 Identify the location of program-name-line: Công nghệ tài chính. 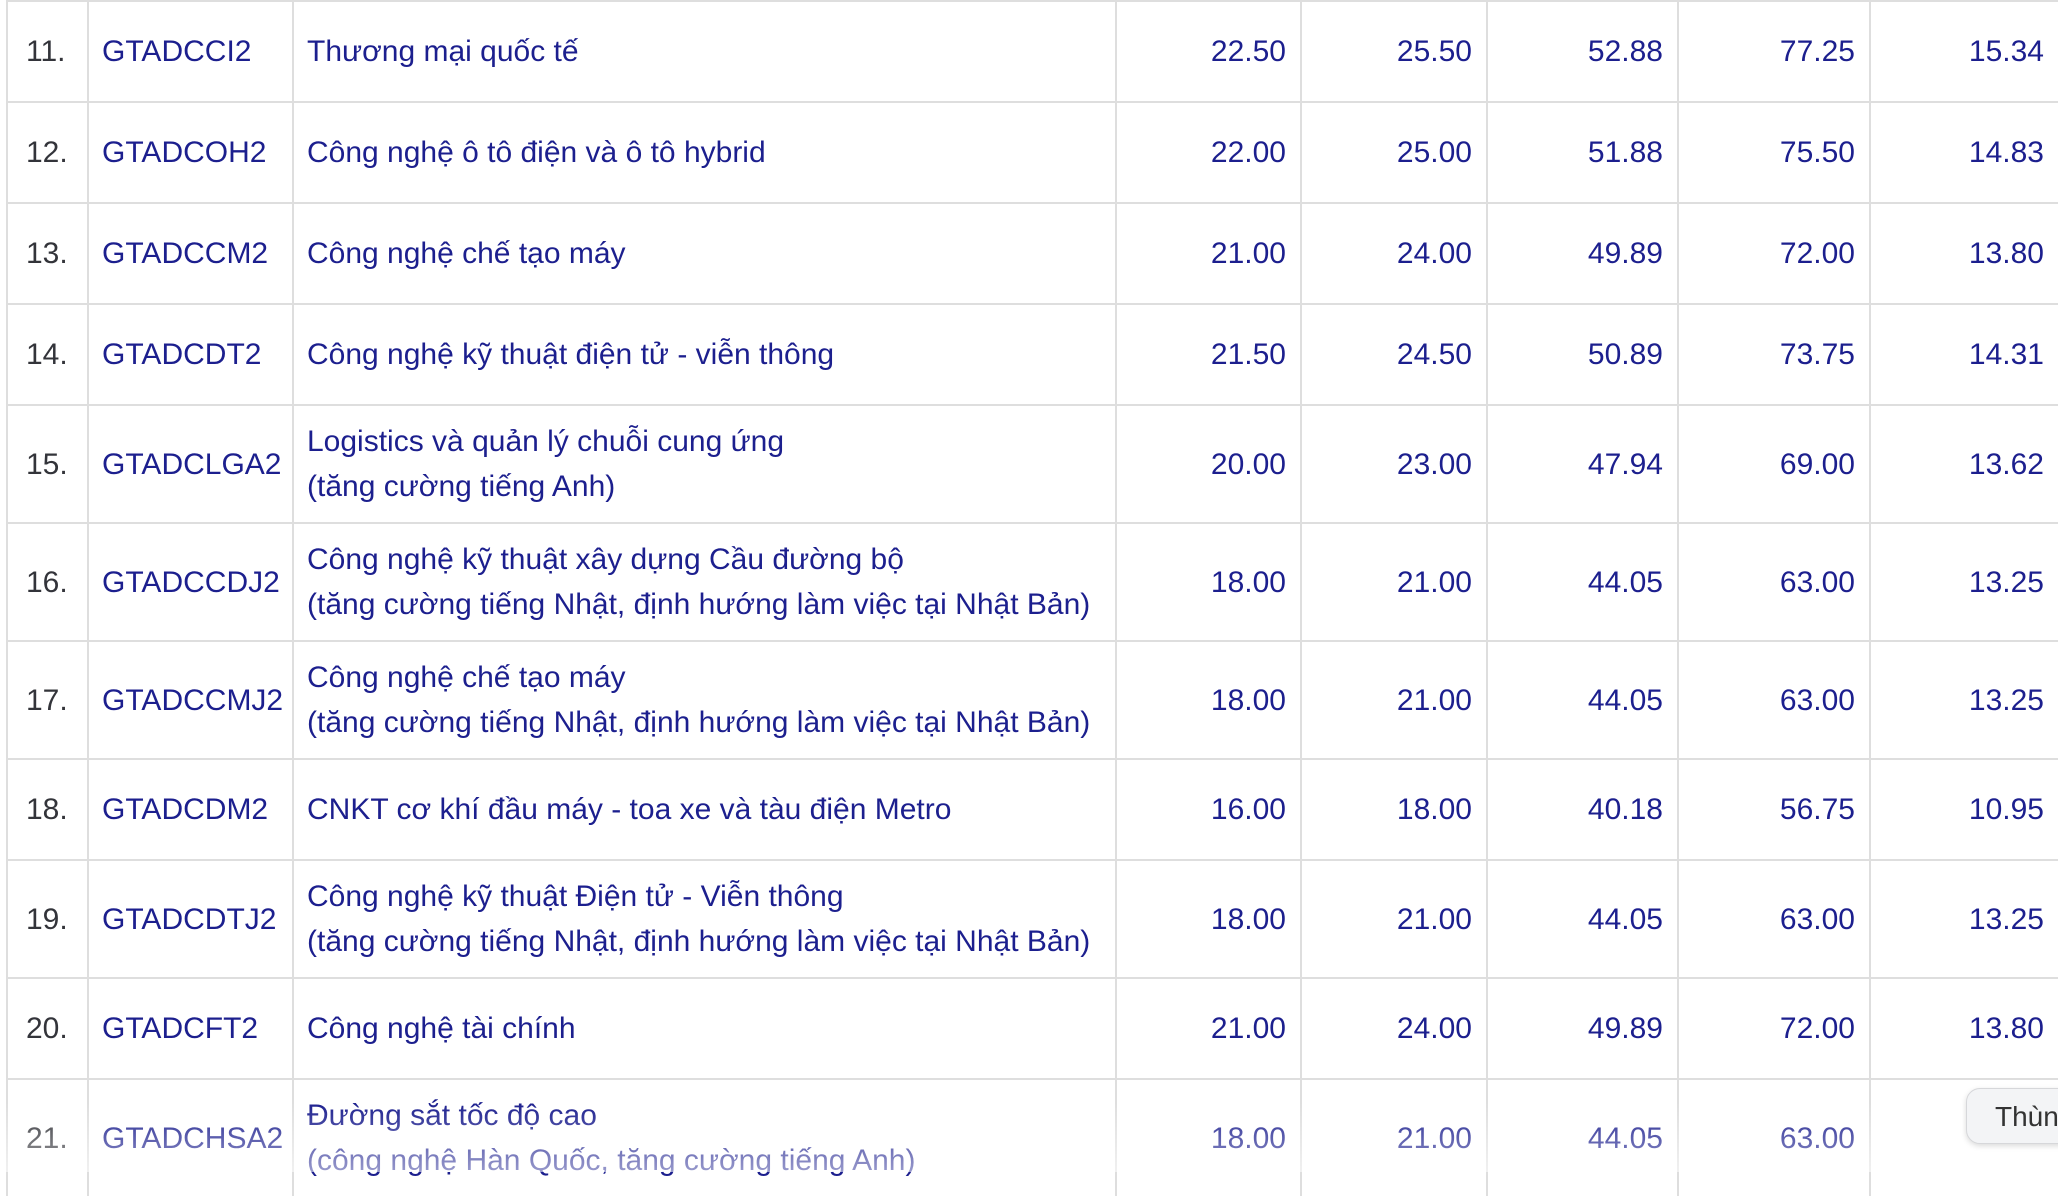
(441, 1028).